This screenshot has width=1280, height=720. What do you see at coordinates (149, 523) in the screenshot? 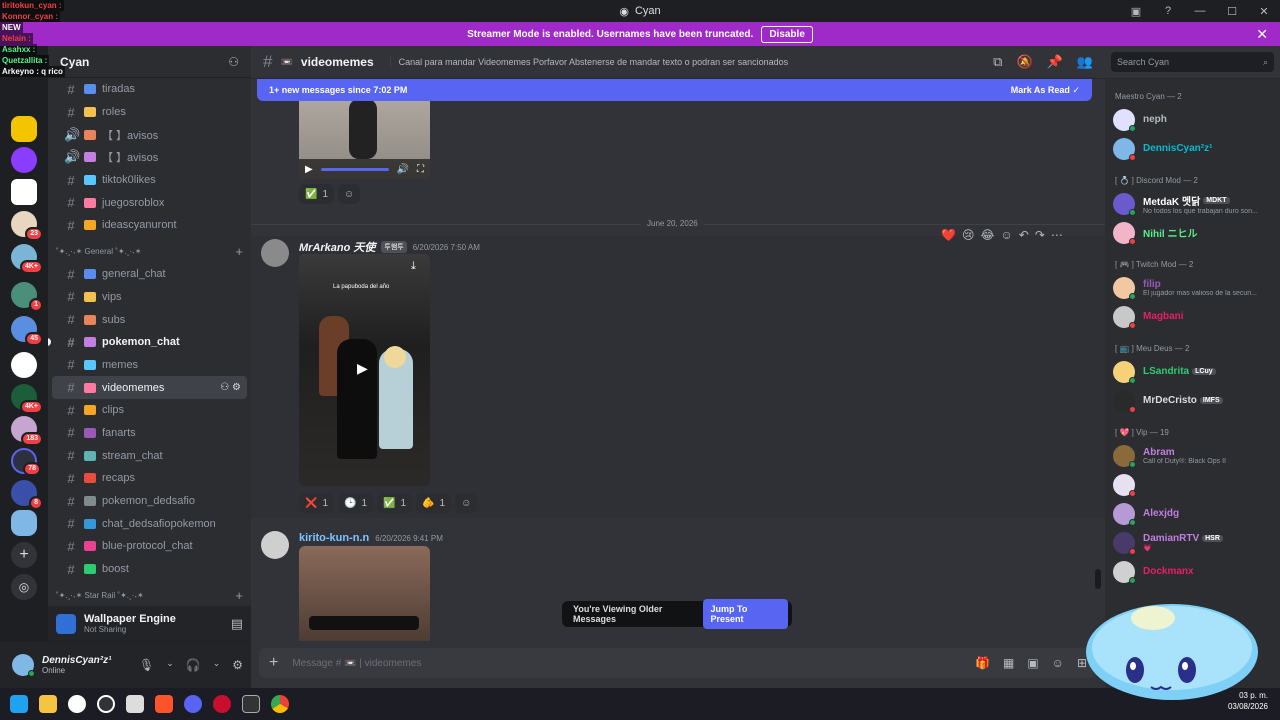
I see `channel-text: # chat_dedsafiopokemon` at bounding box center [149, 523].